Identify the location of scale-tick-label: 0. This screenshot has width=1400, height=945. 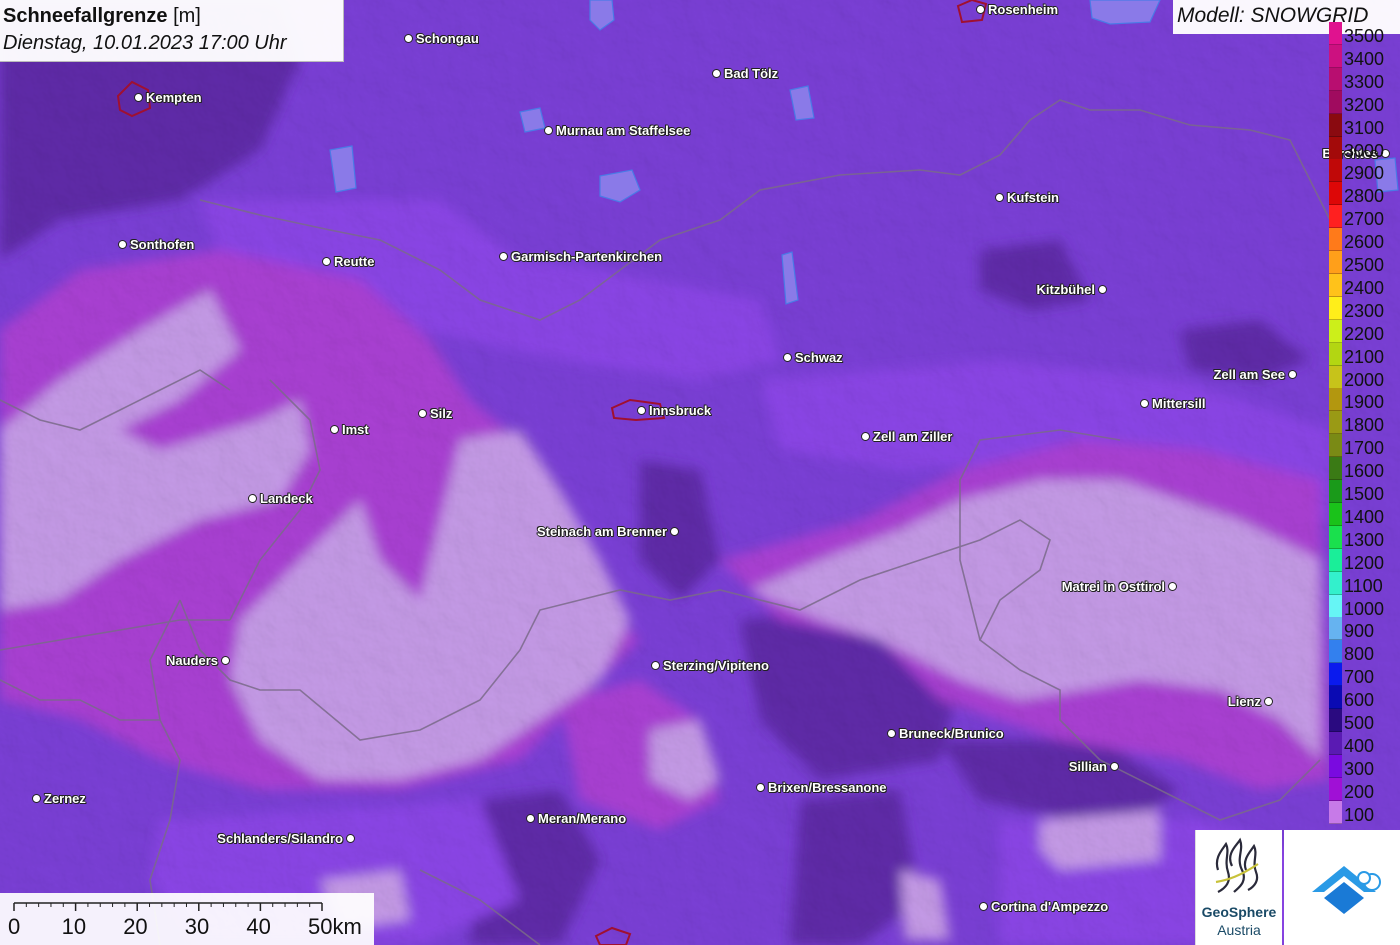
(14, 926).